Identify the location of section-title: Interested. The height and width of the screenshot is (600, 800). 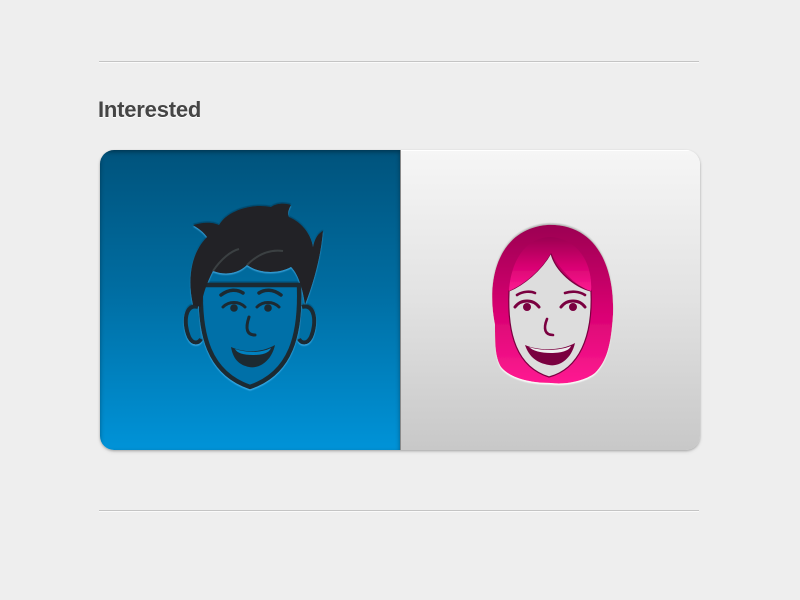
(150, 109).